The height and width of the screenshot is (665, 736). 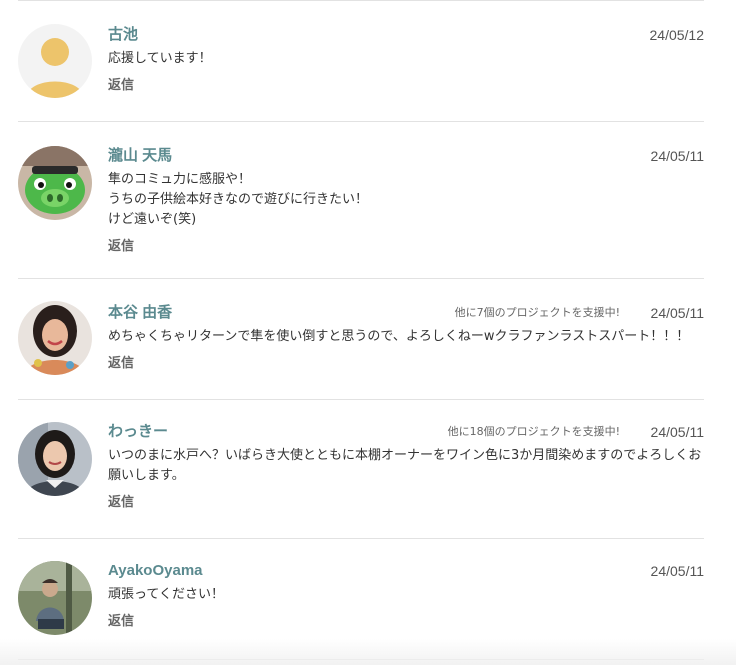 I want to click on support-count: 他に7個のプロジェクトを支援中!, so click(x=537, y=313).